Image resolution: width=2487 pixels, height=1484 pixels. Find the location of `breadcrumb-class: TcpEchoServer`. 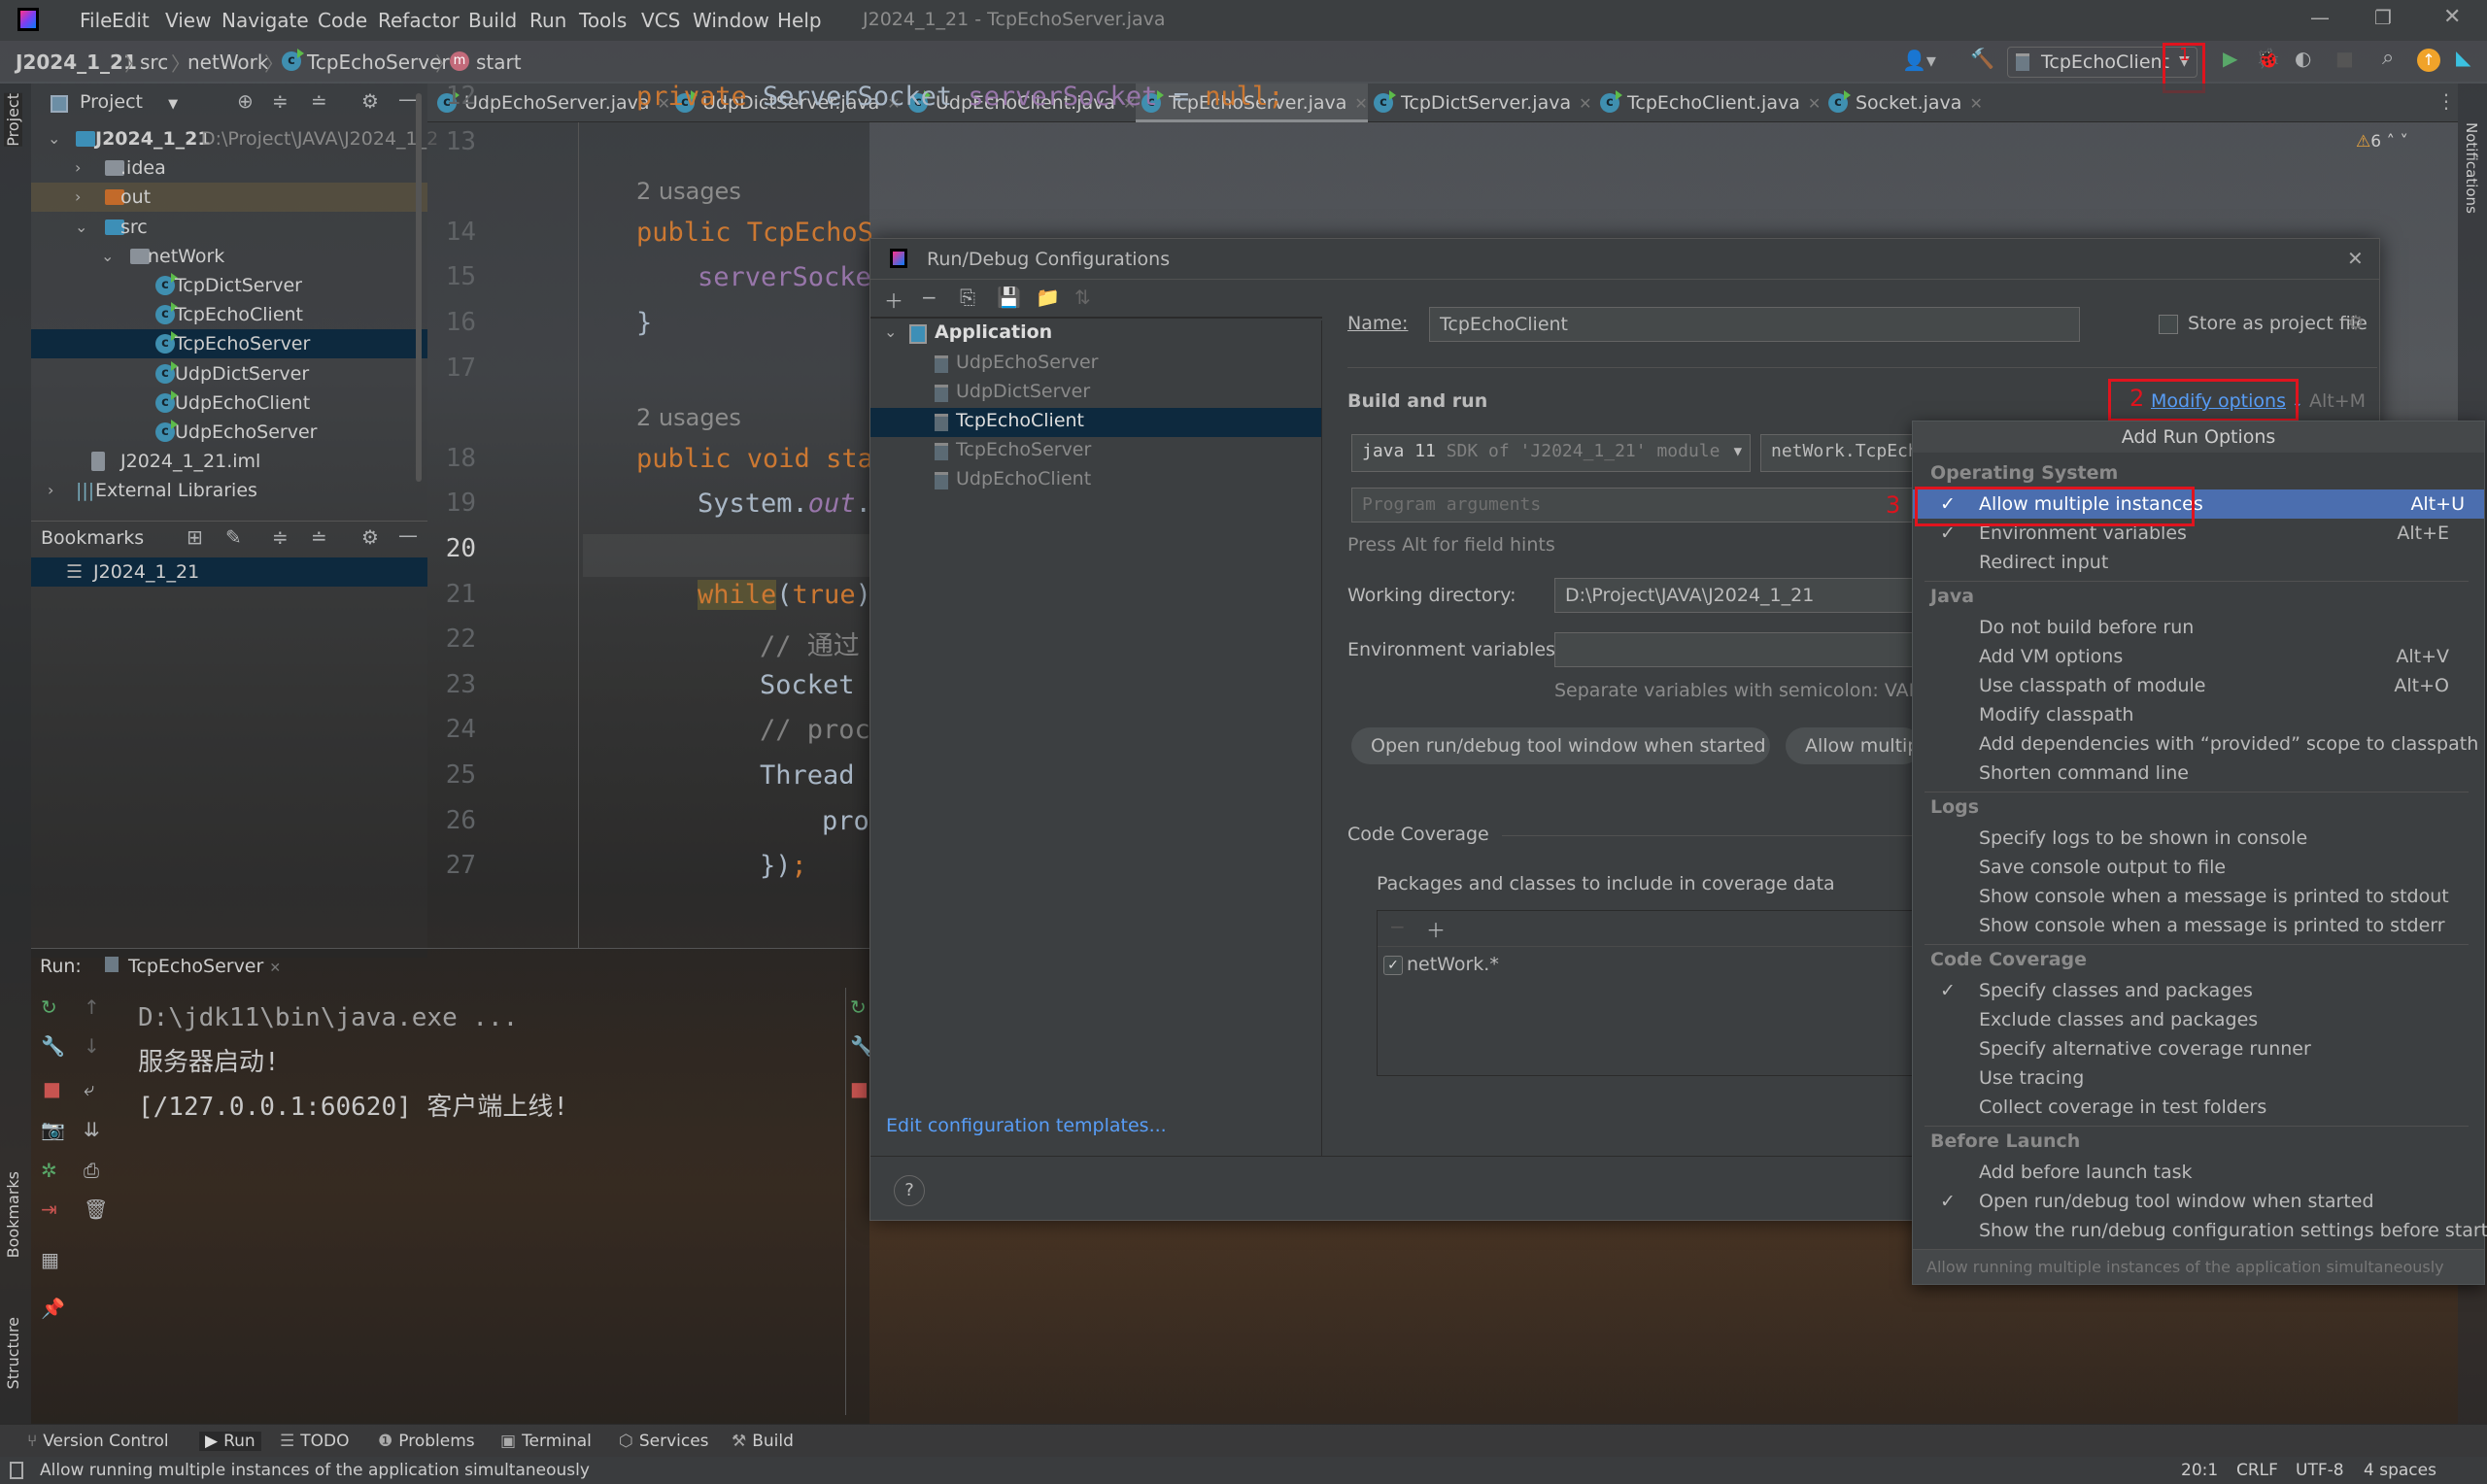

breadcrumb-class: TcpEchoServer is located at coordinates (378, 62).